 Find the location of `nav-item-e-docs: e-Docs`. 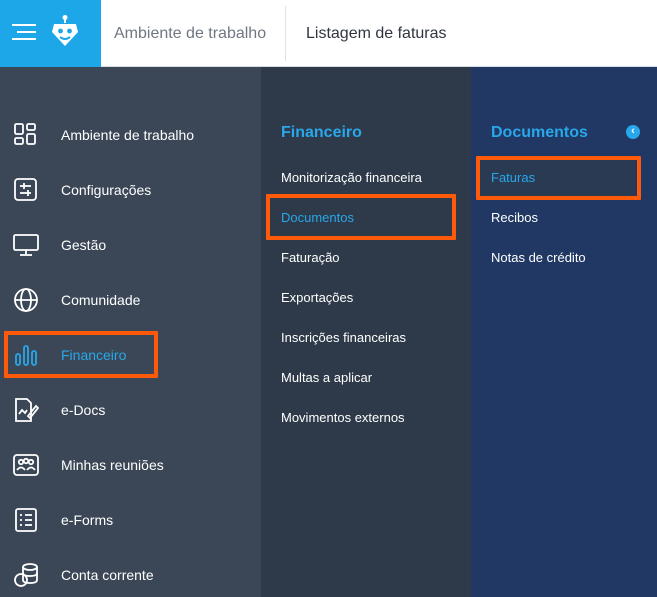

nav-item-e-docs: e-Docs is located at coordinates (130, 409).